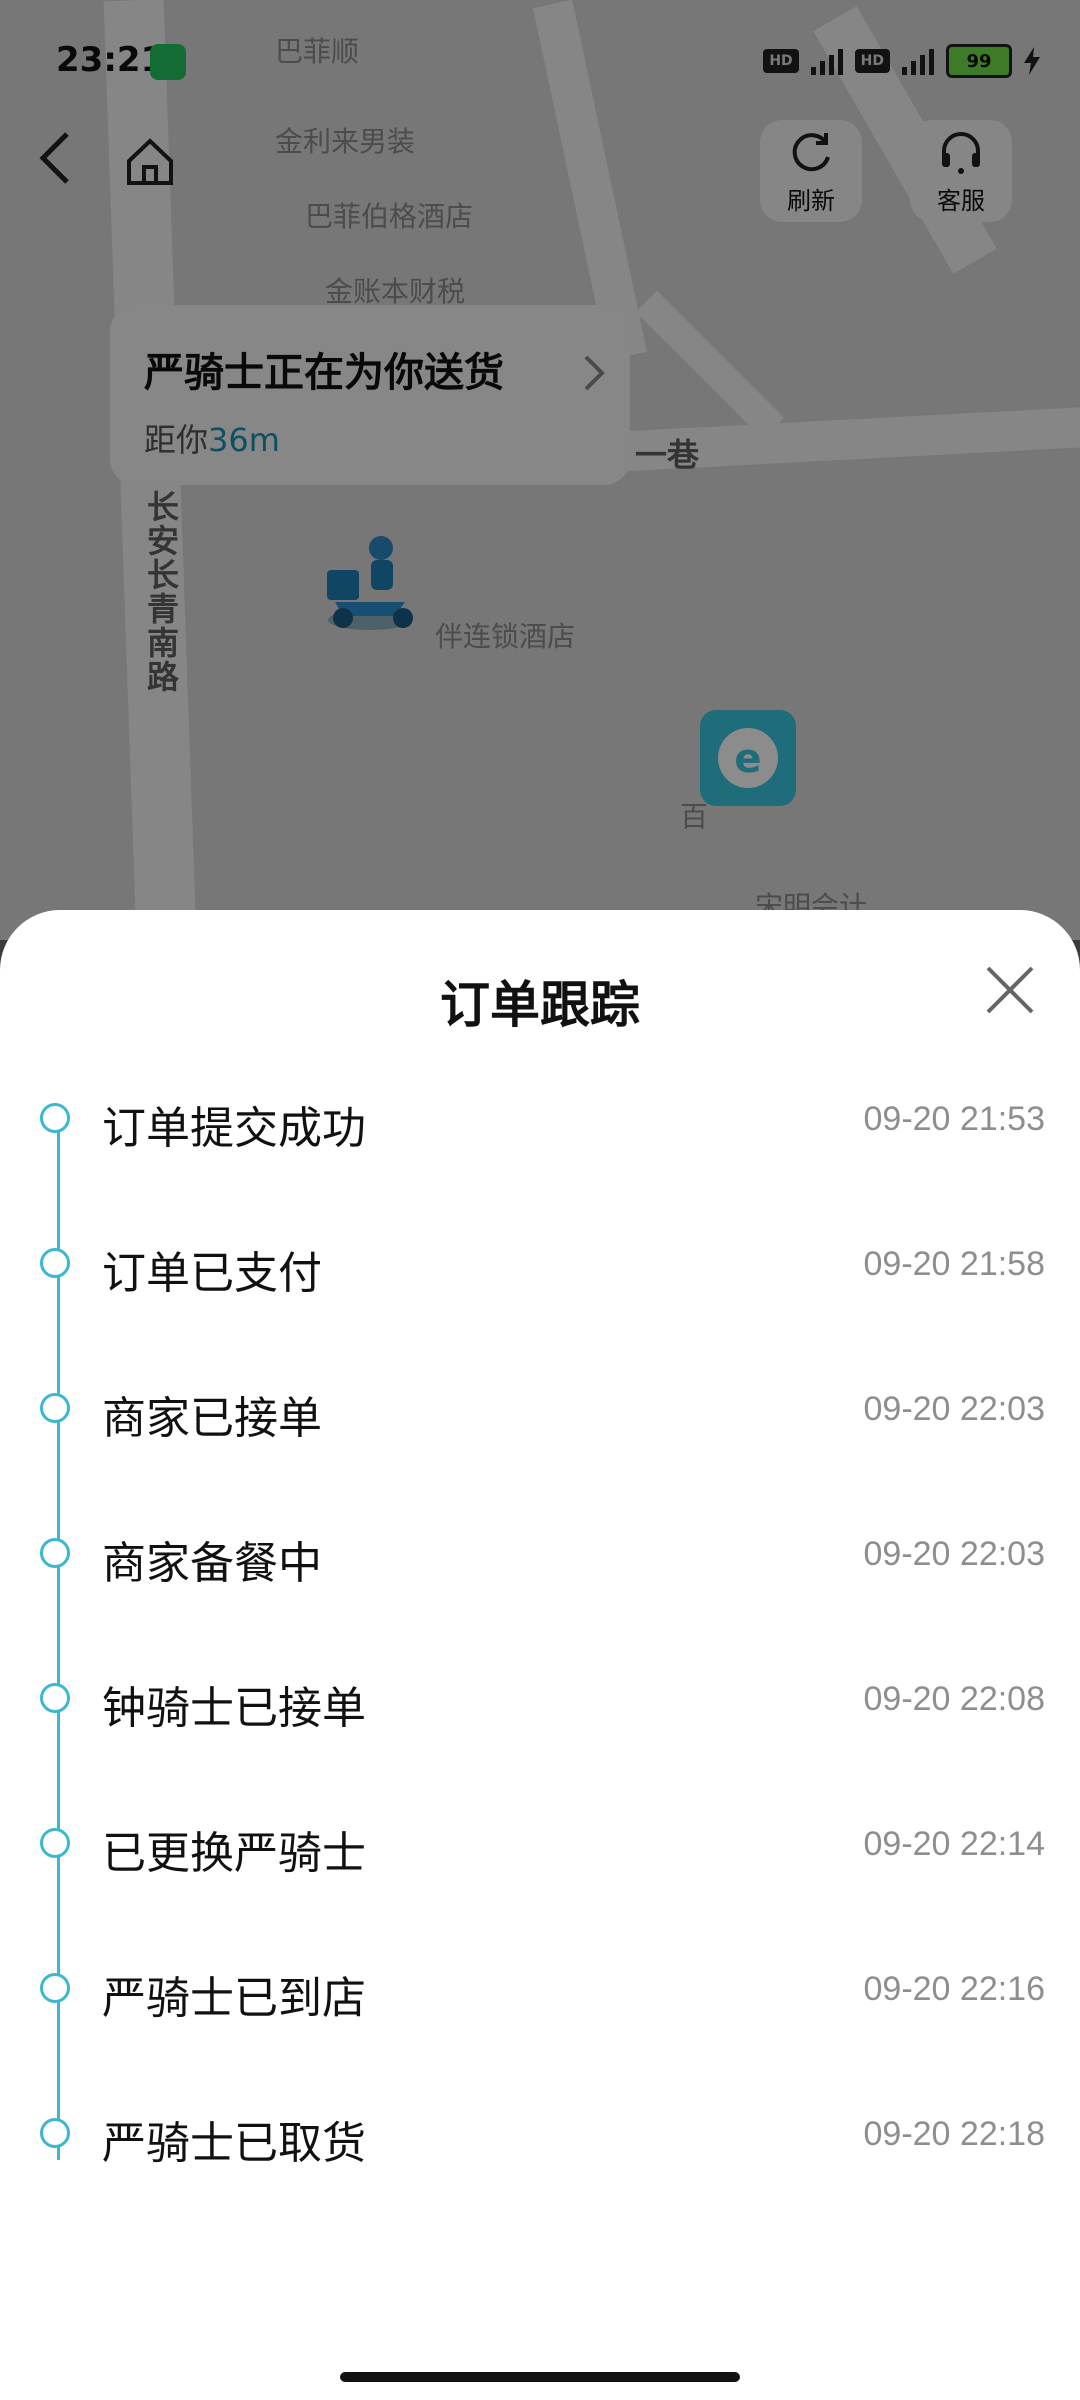 The image size is (1080, 2400). What do you see at coordinates (954, 1264) in the screenshot?
I see `event-time: 09-20 21:58` at bounding box center [954, 1264].